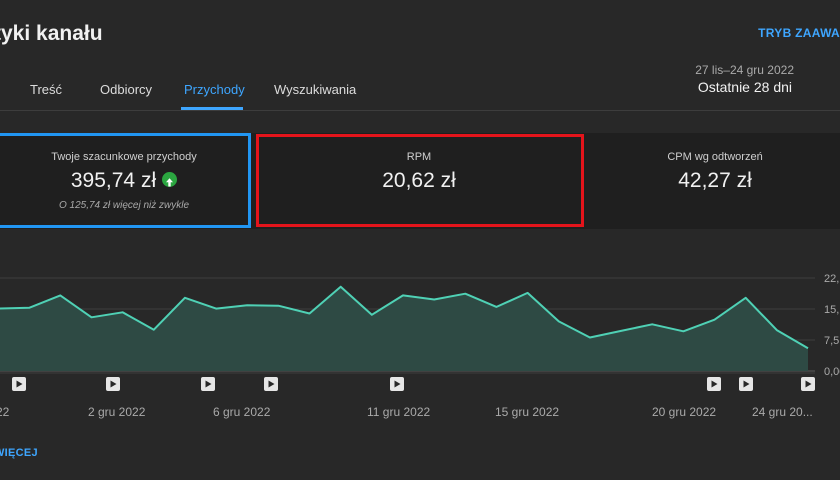 The width and height of the screenshot is (840, 480). Describe the element at coordinates (126, 89) in the screenshot. I see `tab-audience: Odbiorcy` at that location.